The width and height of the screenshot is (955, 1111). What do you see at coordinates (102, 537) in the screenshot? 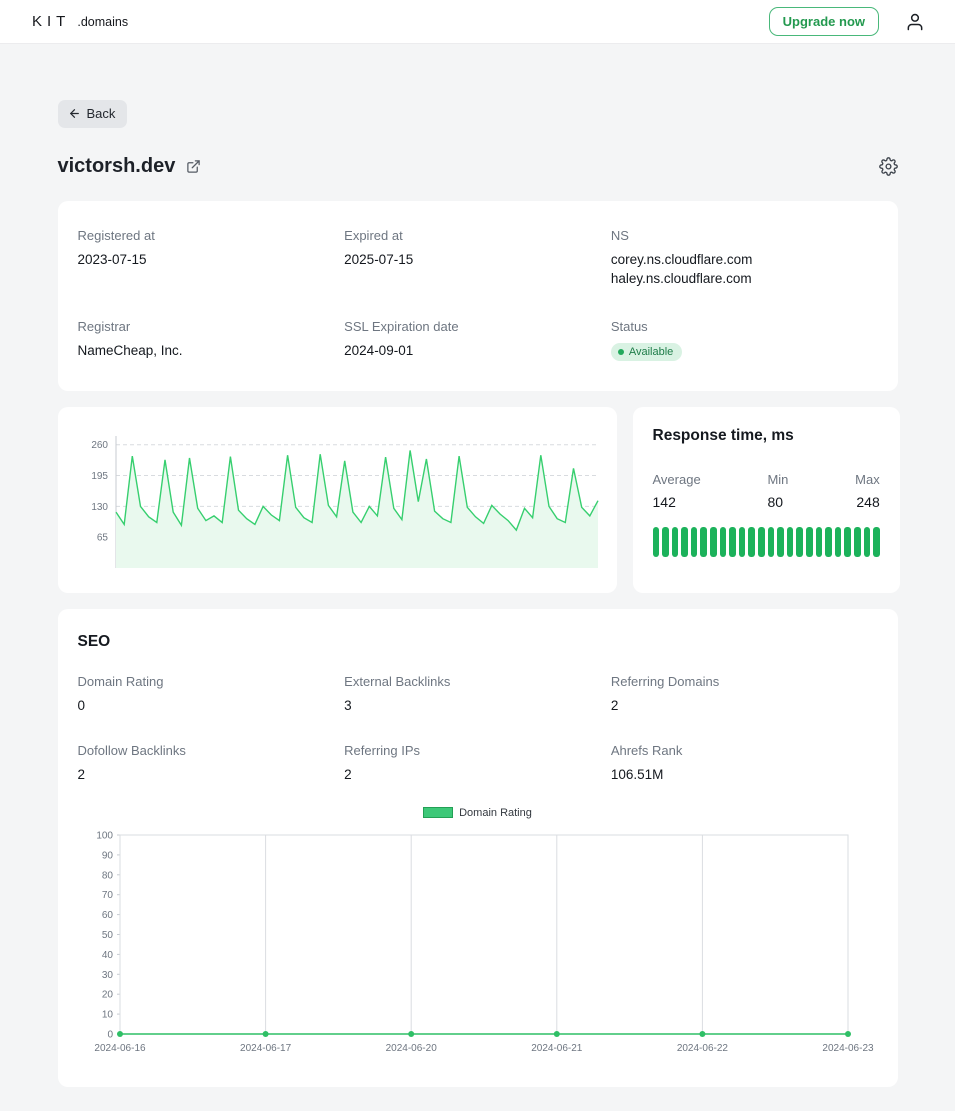
I see `svg-text: 65` at bounding box center [102, 537].